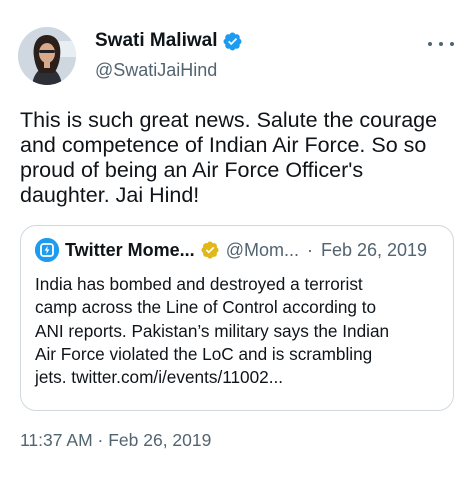  I want to click on author-avatar, so click(47, 56).